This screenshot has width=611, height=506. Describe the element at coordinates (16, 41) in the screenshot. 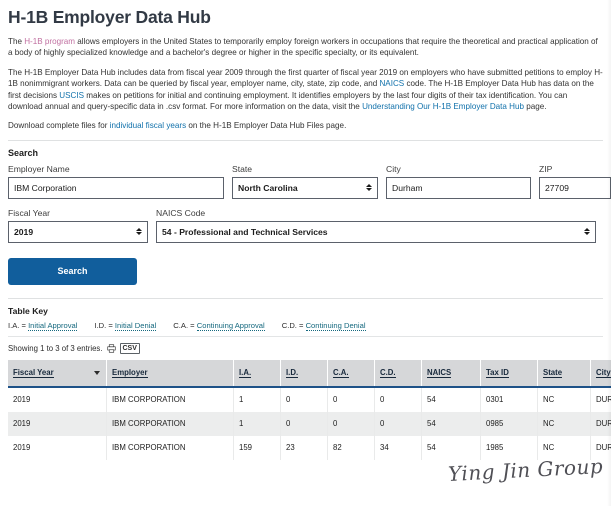

I see `intro-p1-text-a: The` at that location.